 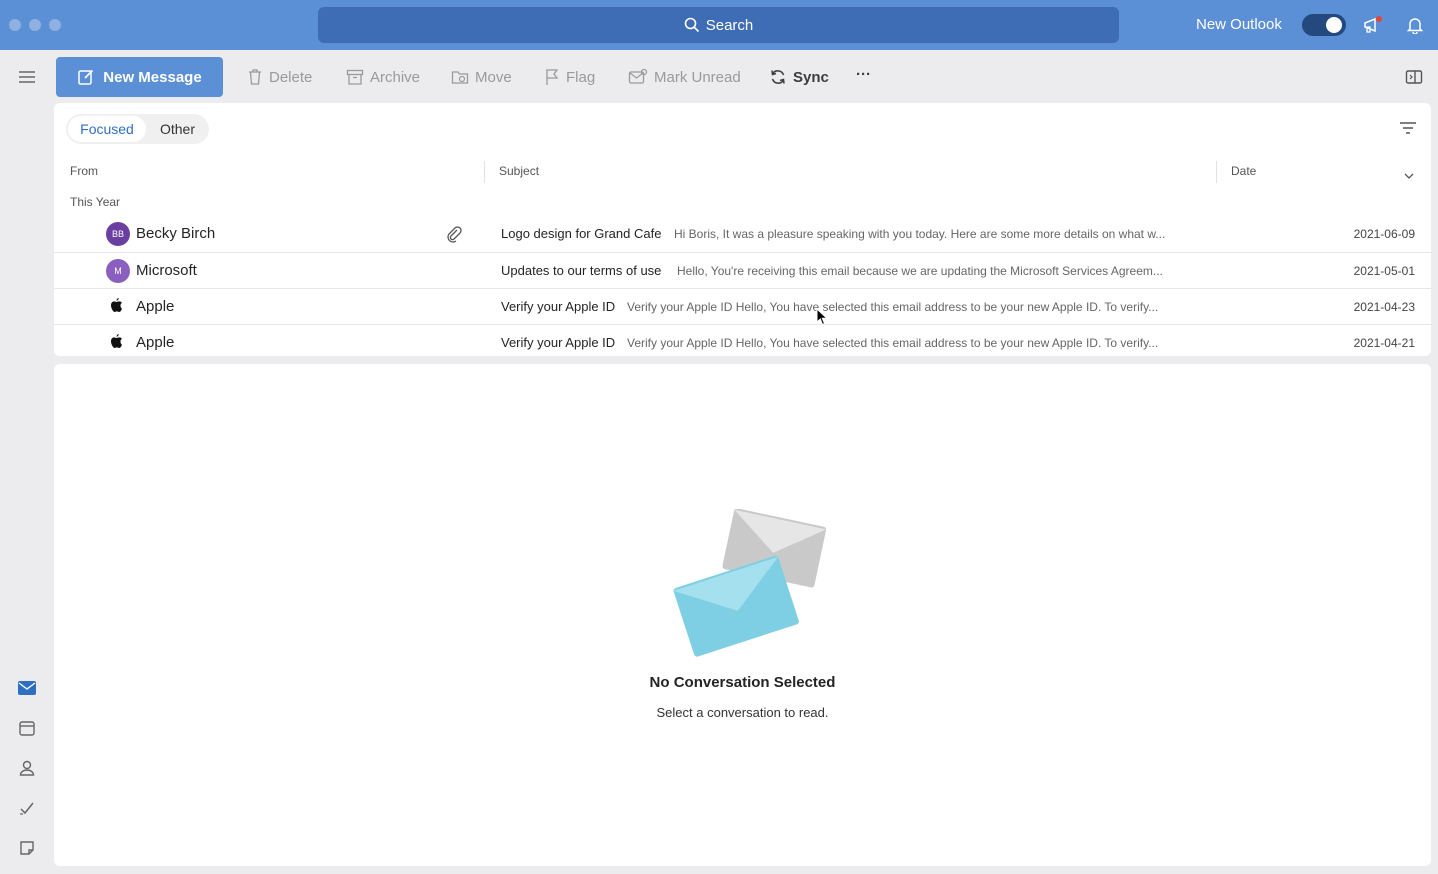 What do you see at coordinates (95, 202) in the screenshot?
I see `group-header: This Year` at bounding box center [95, 202].